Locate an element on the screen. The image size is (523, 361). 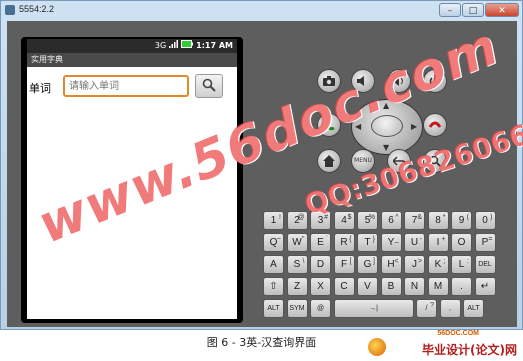
key-row4-1: Z is located at coordinates (297, 286).